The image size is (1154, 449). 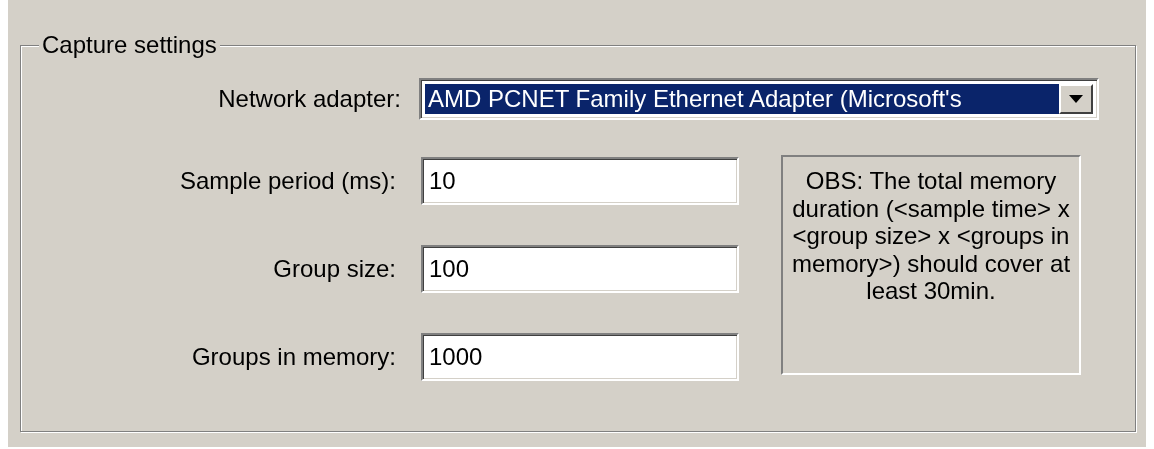 I want to click on caret-icon, so click(x=1076, y=99).